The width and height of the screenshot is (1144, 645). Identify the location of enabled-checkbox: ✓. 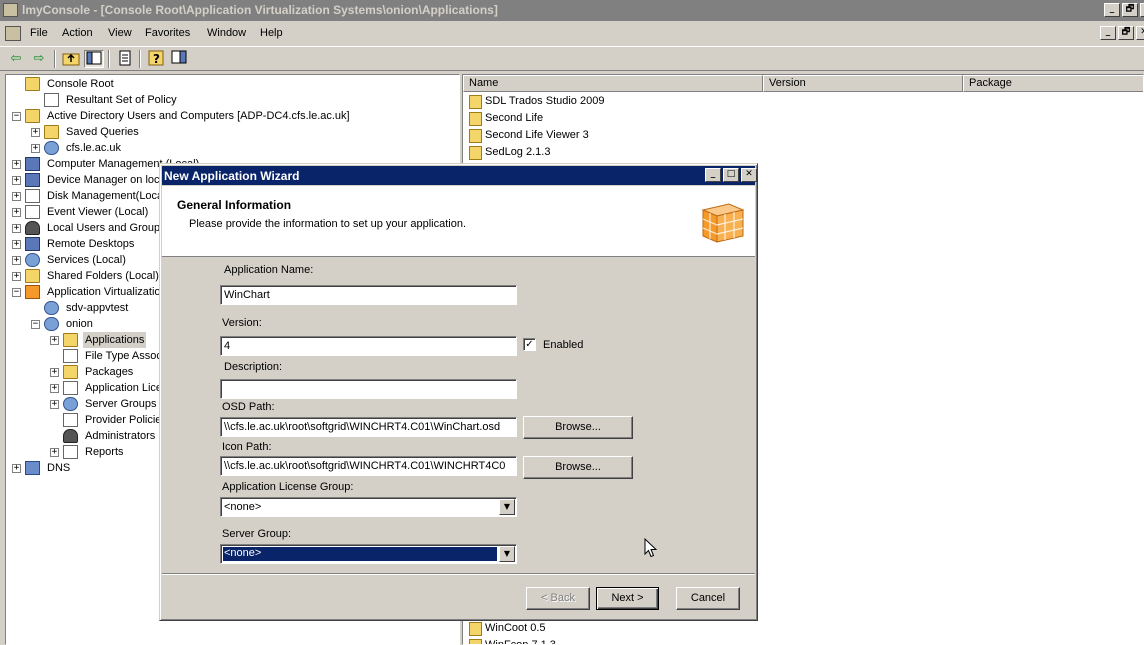
(529, 344).